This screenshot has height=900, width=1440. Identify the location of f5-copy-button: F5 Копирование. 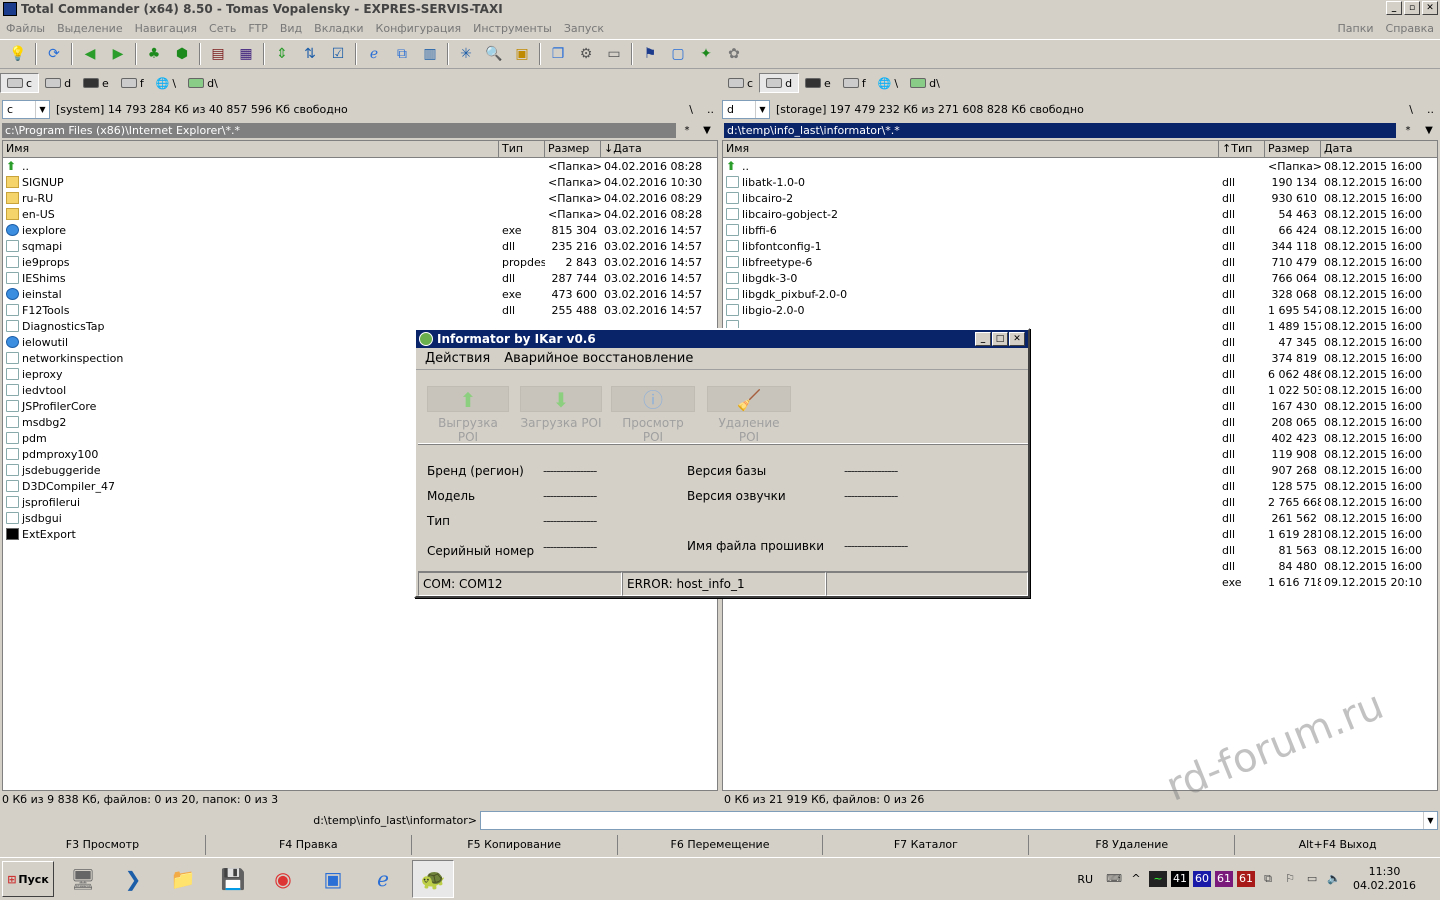
(515, 845).